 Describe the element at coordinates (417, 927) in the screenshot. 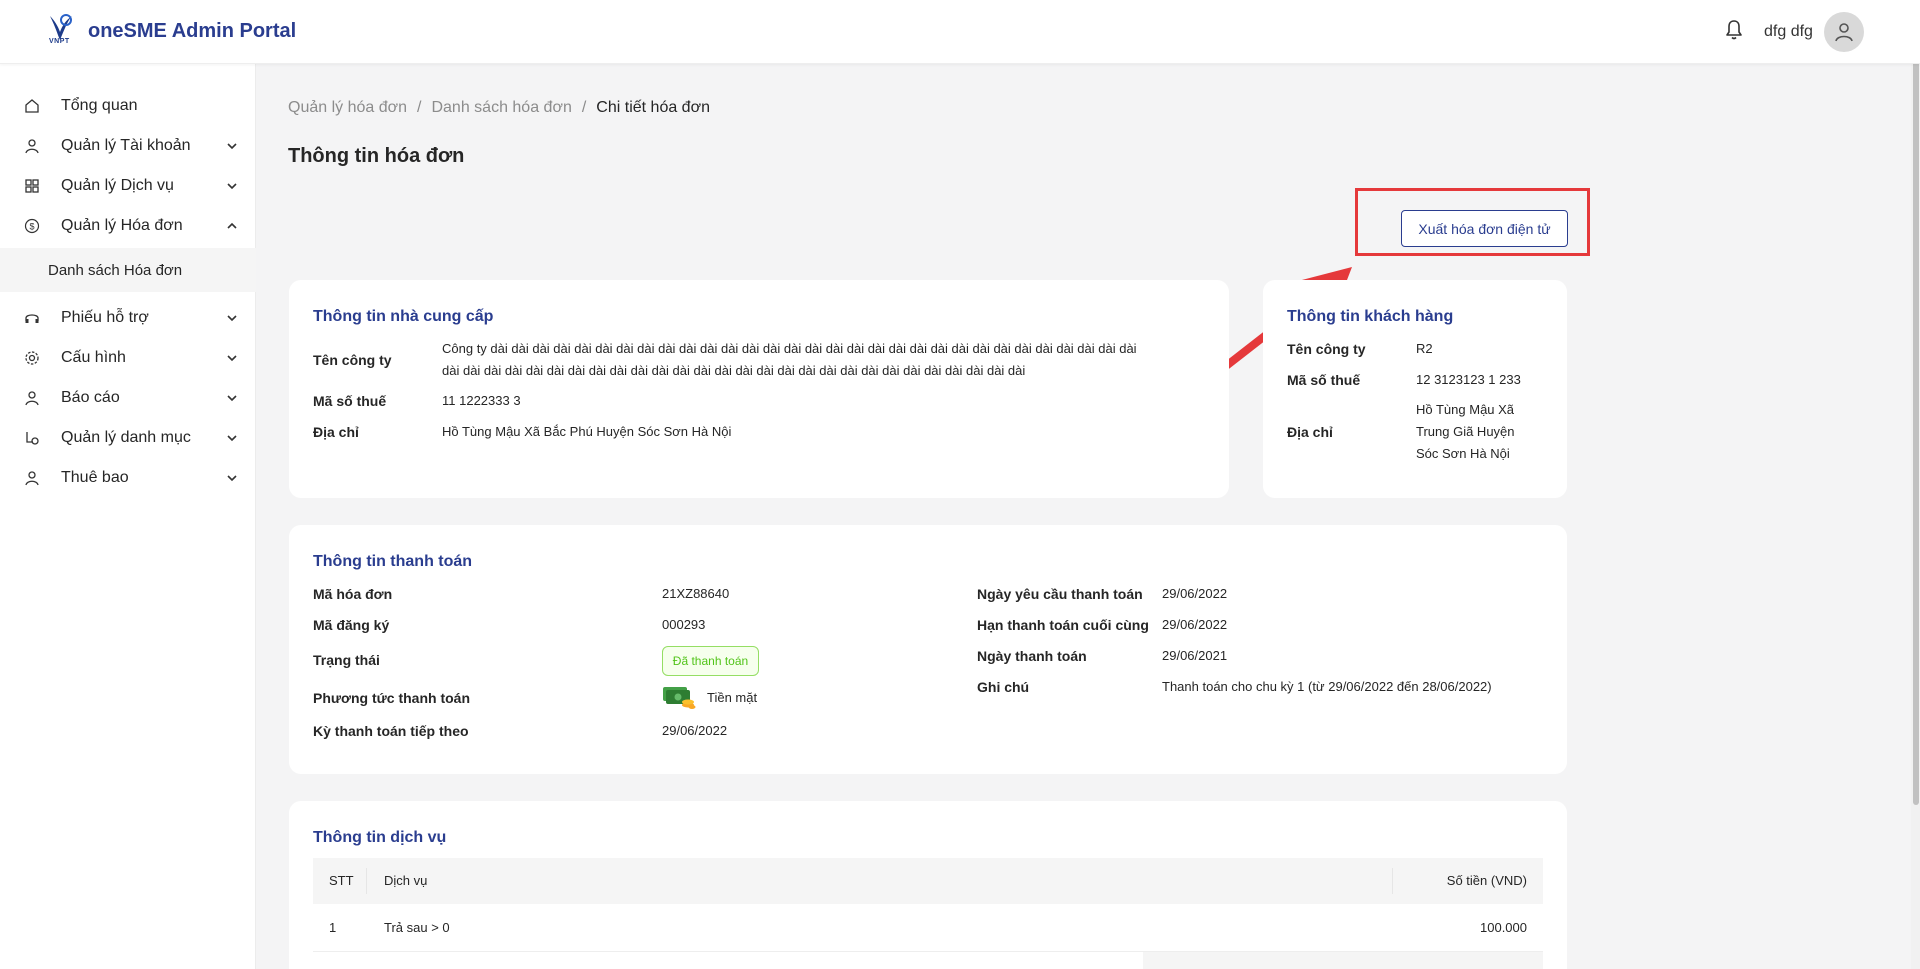

I see `cell-service: Trả sau > 0` at that location.